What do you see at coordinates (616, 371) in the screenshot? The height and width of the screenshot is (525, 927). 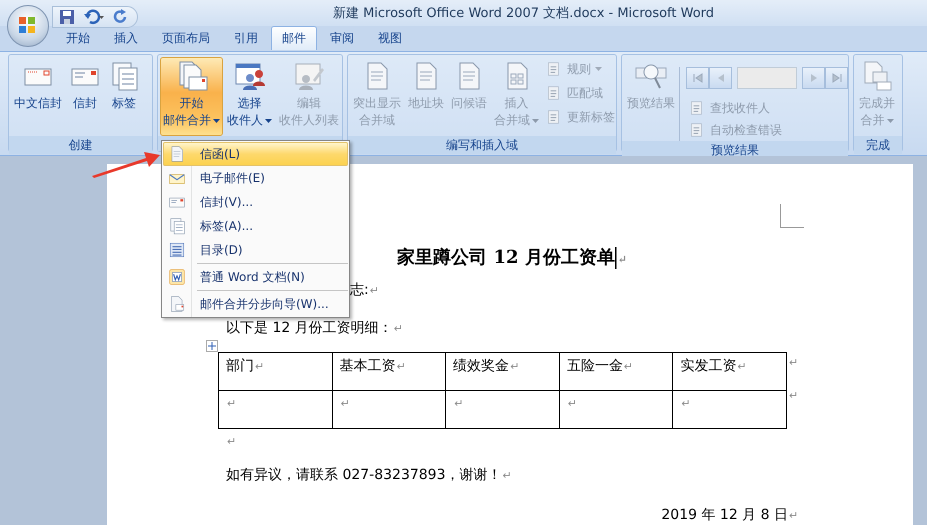 I see `table-cell: 五险一金↵` at bounding box center [616, 371].